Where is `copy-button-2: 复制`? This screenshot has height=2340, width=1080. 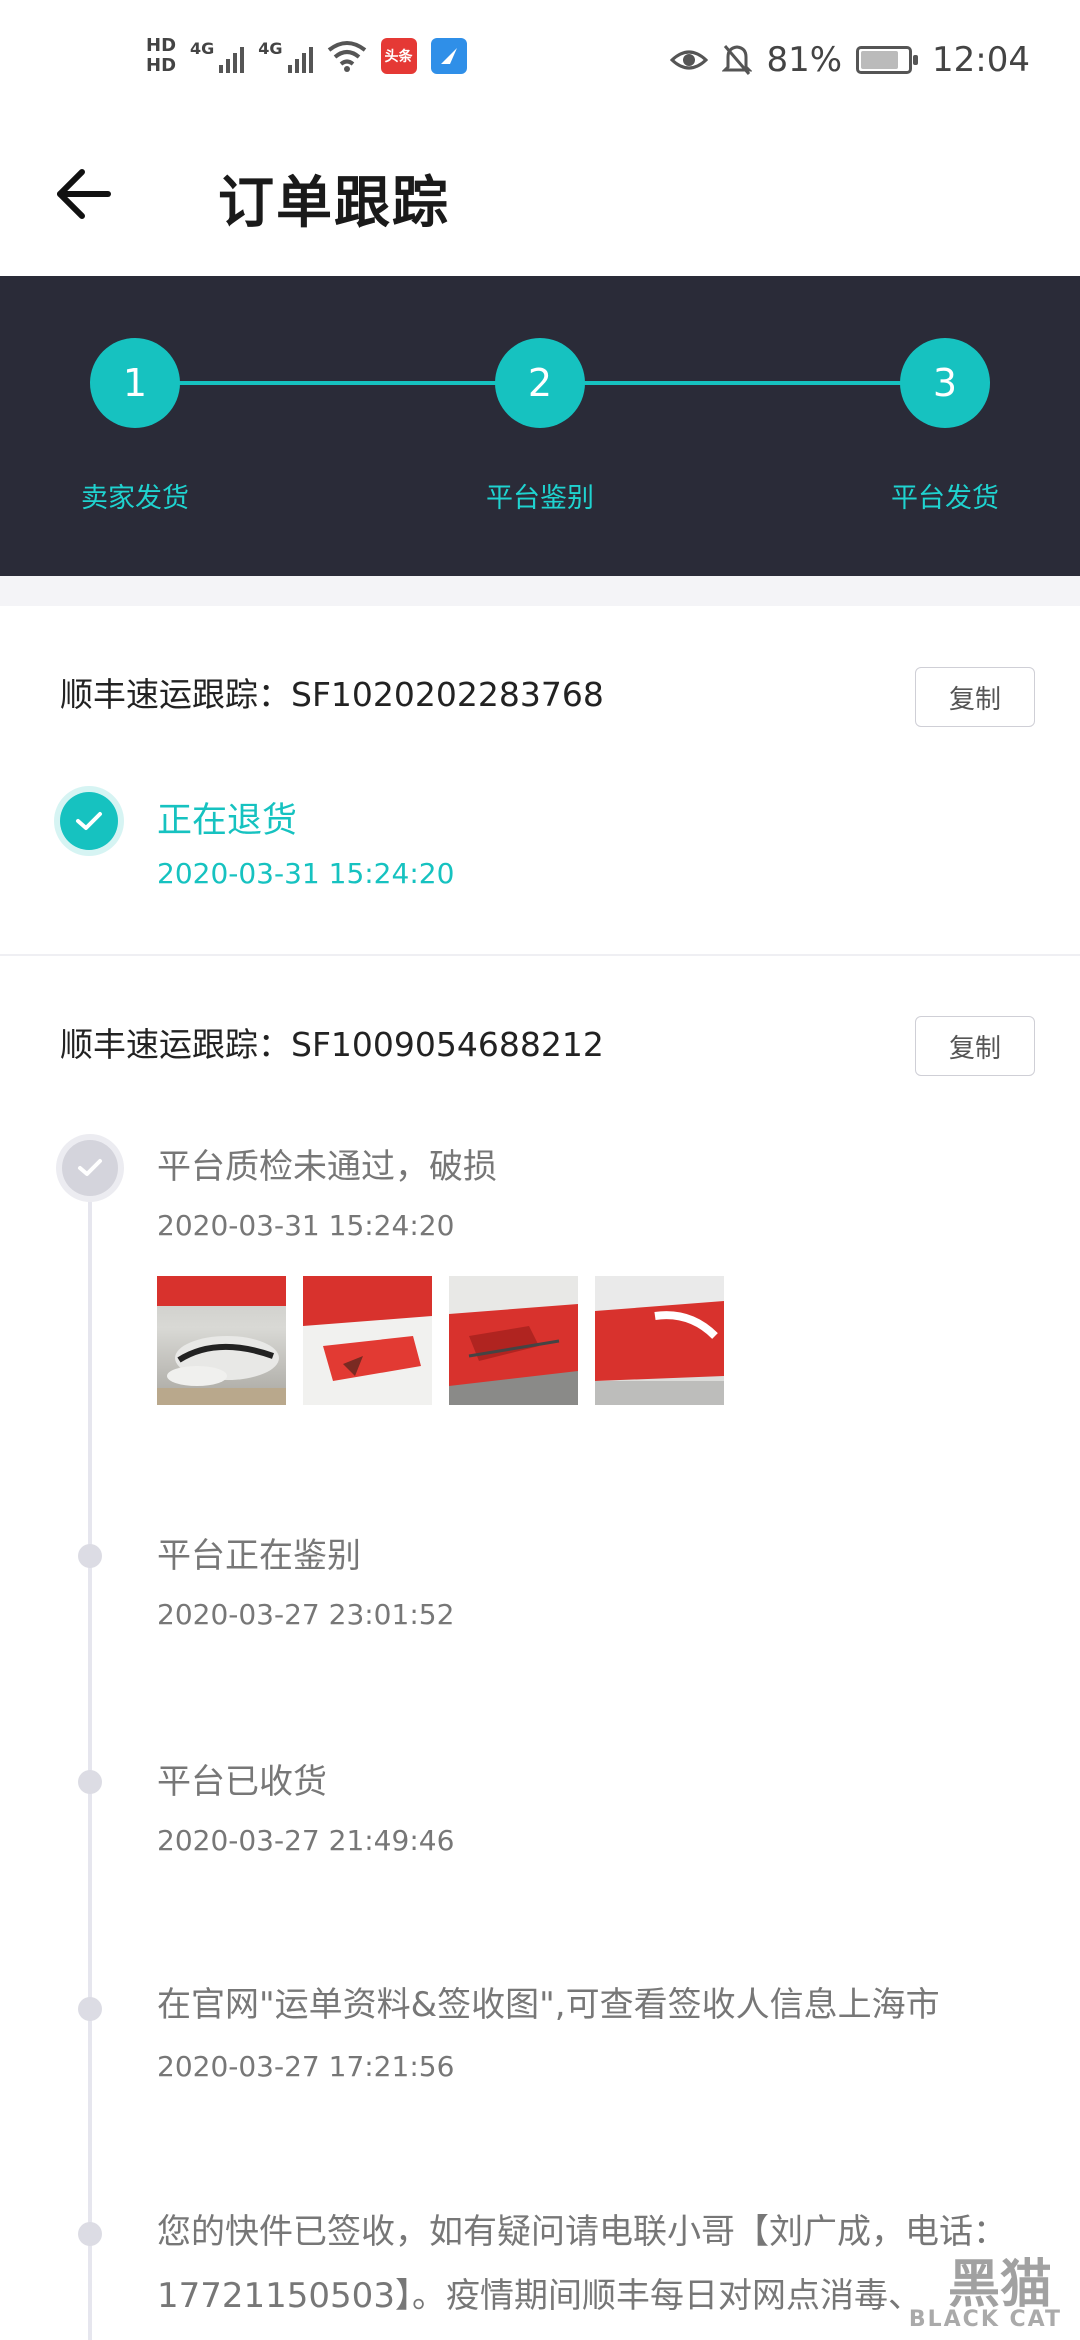 copy-button-2: 复制 is located at coordinates (975, 1046).